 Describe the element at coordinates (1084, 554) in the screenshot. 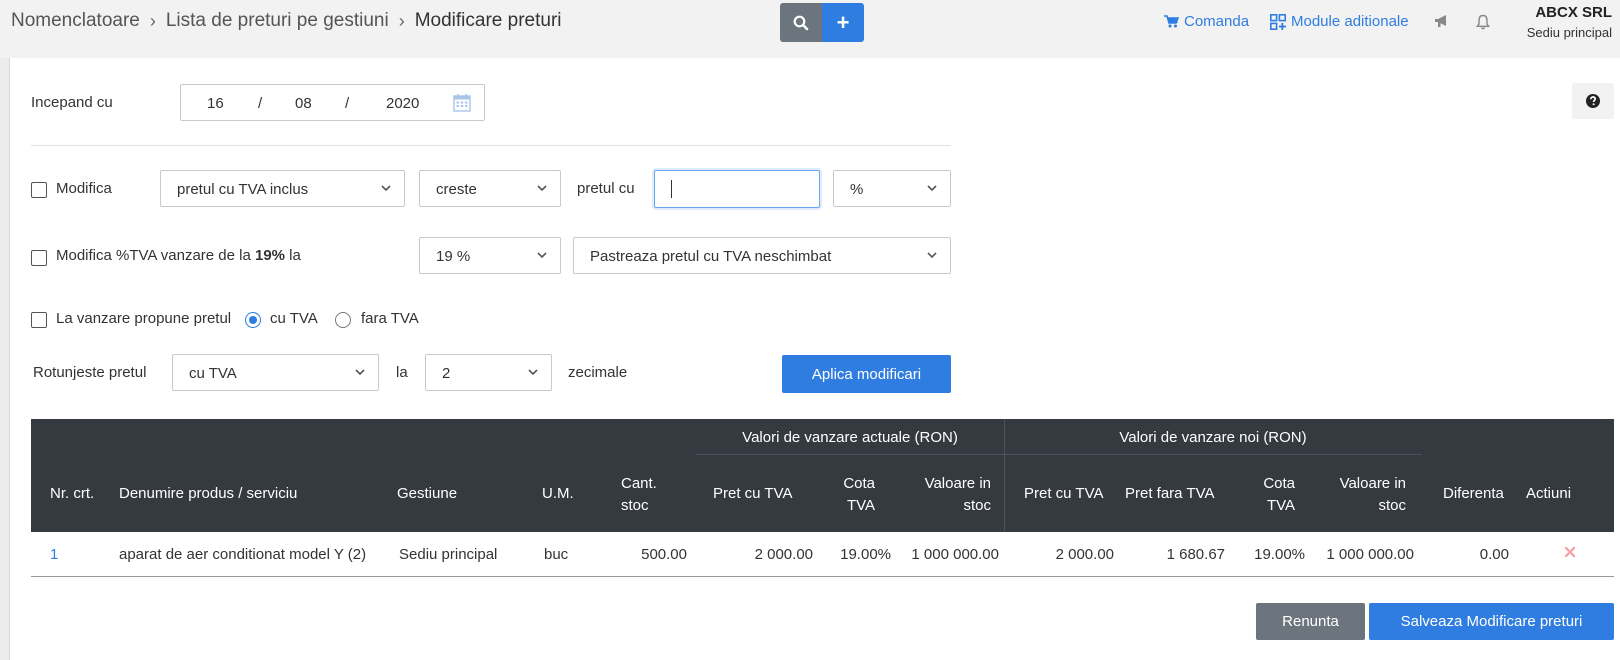

I see `cell-pret-tva-nou: 2 000.00` at that location.